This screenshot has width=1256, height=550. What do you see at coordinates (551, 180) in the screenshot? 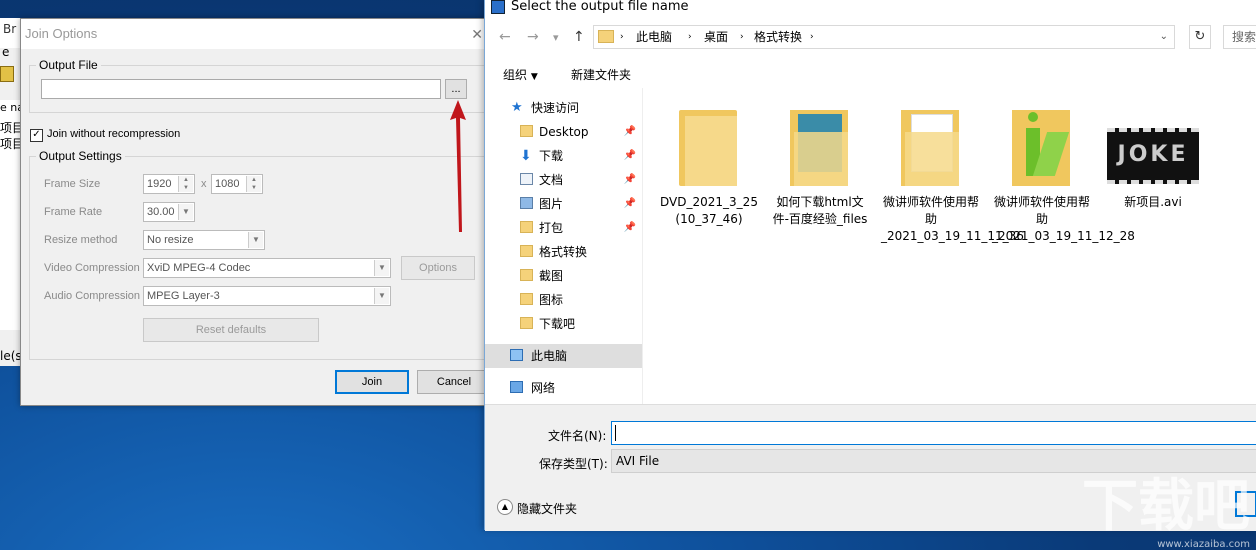
I see `nav-item-label: 文档` at bounding box center [551, 180].